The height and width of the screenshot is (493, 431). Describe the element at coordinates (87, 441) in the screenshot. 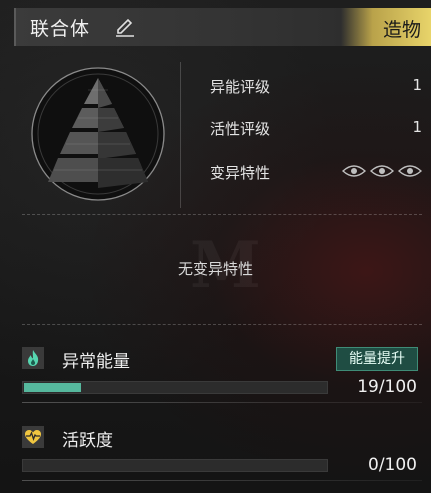

I see `vitality-title: 活跃度` at that location.